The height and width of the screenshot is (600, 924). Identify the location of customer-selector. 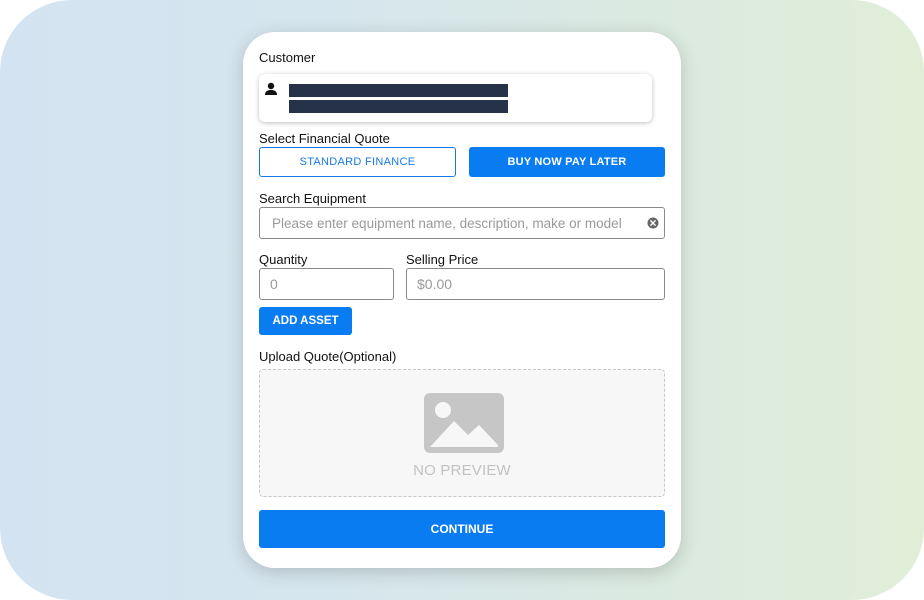
(455, 98).